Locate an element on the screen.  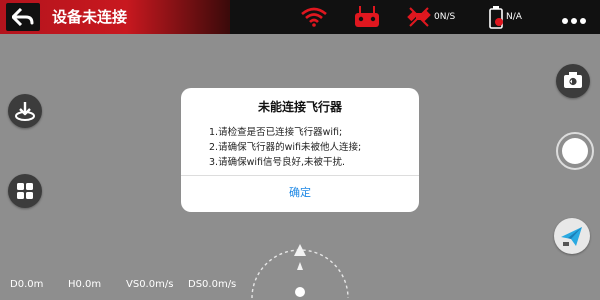
battery-icon is located at coordinates (496, 17).